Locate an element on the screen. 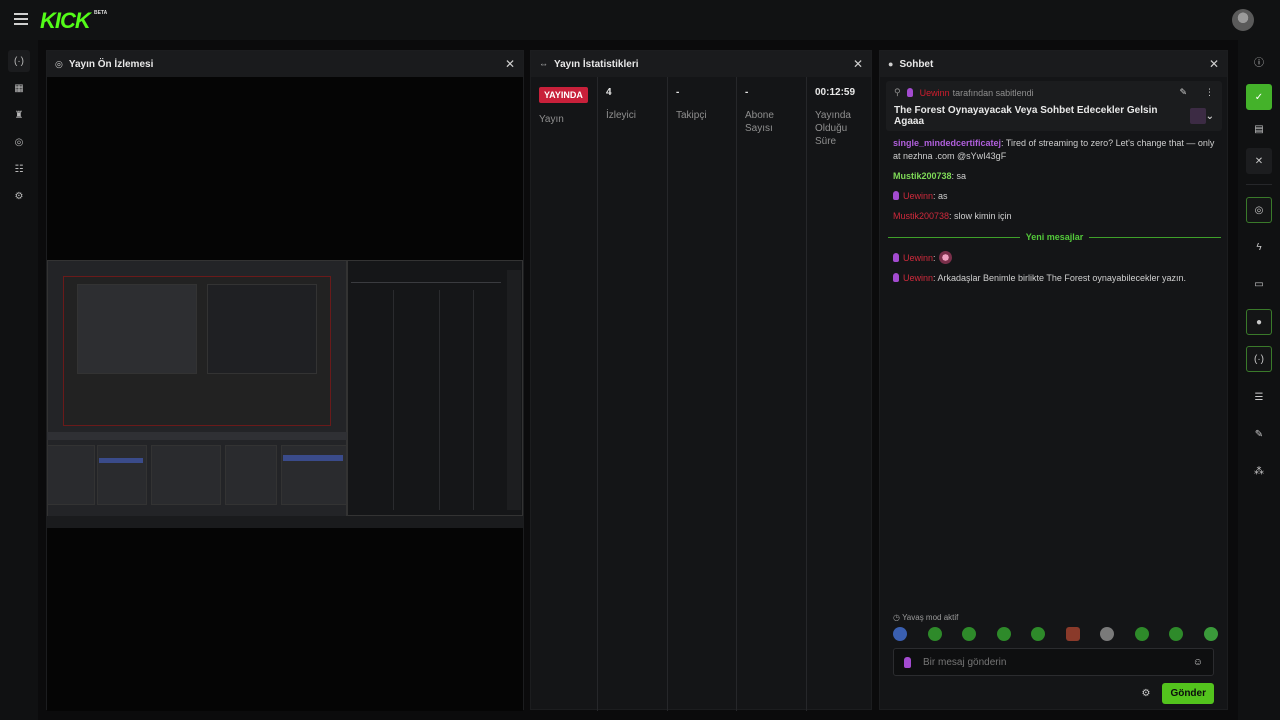 This screenshot has width=1280, height=720. stat-followers: - Takipçi is located at coordinates (702, 394).